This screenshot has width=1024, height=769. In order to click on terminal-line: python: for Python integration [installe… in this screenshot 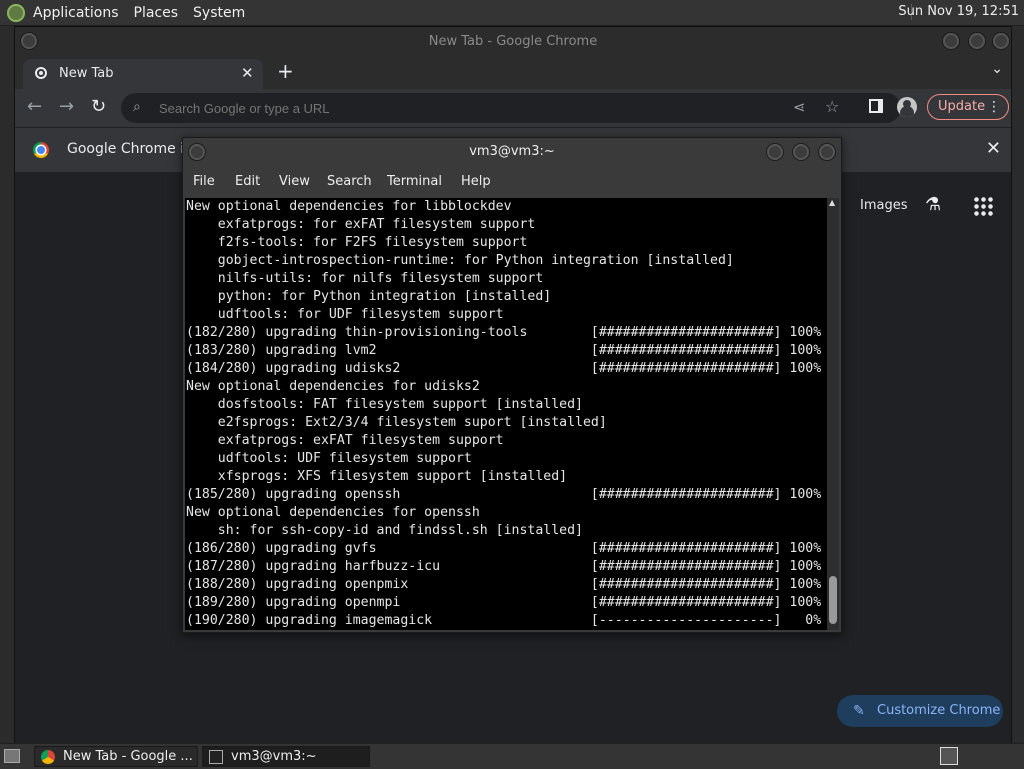, I will do `click(369, 296)`.